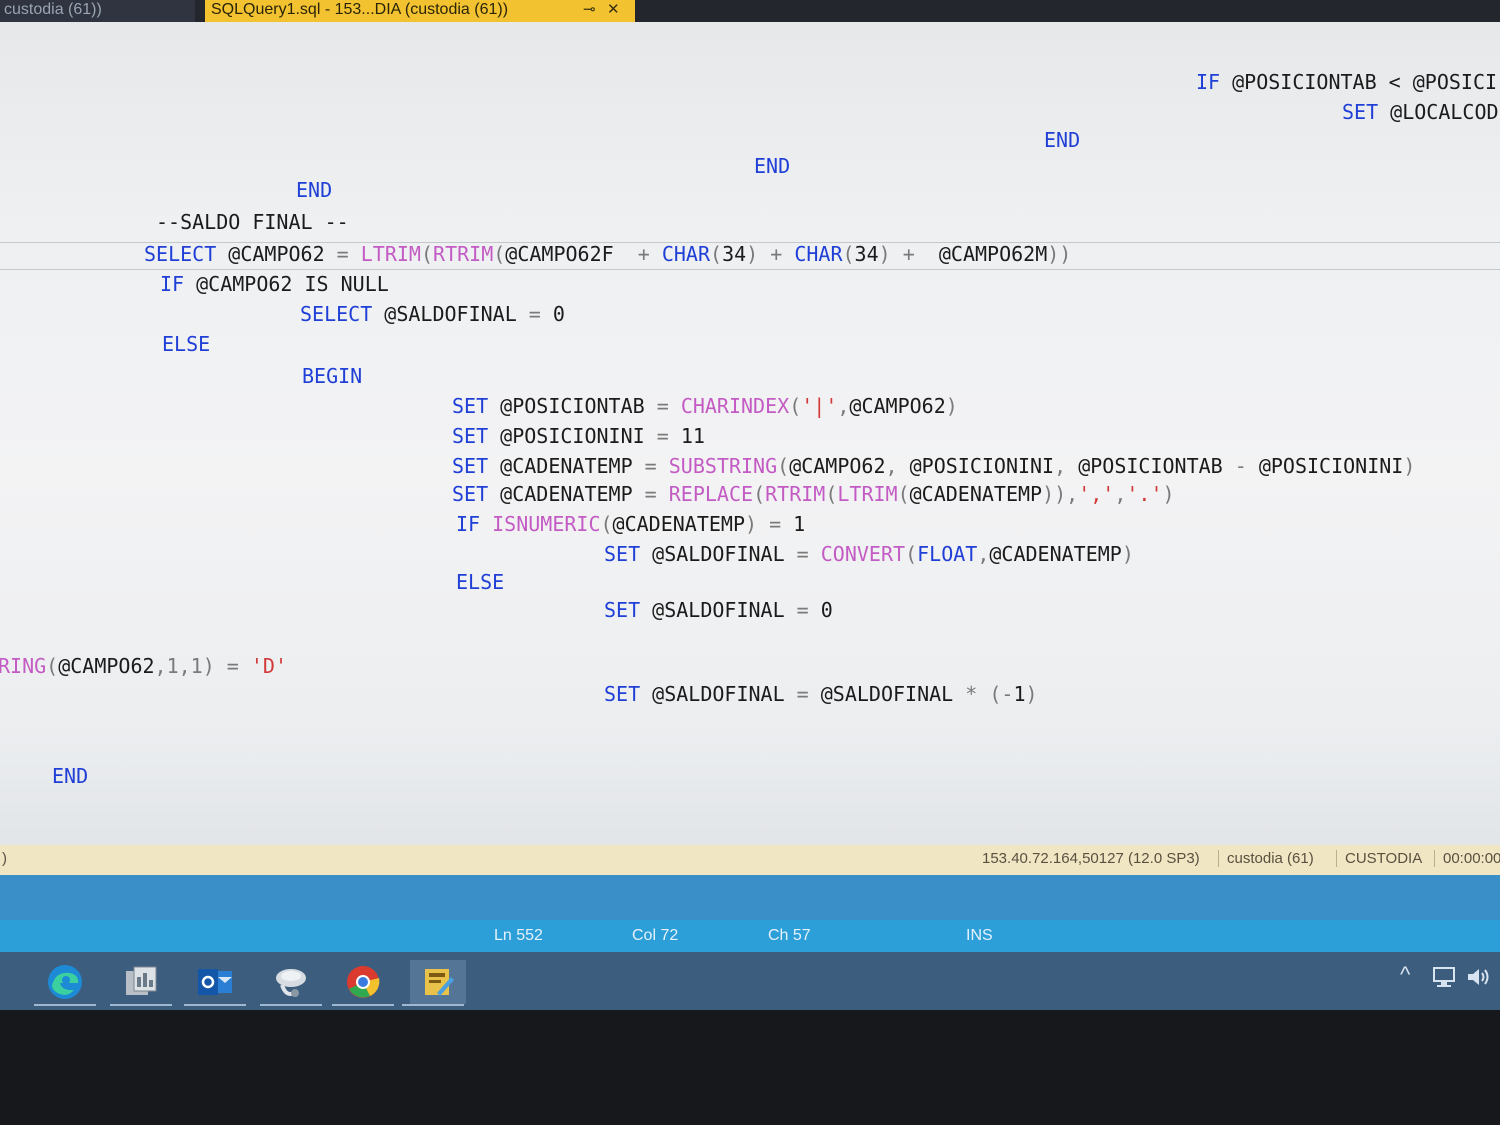  What do you see at coordinates (750, 1067) in the screenshot?
I see `monitor-bezel` at bounding box center [750, 1067].